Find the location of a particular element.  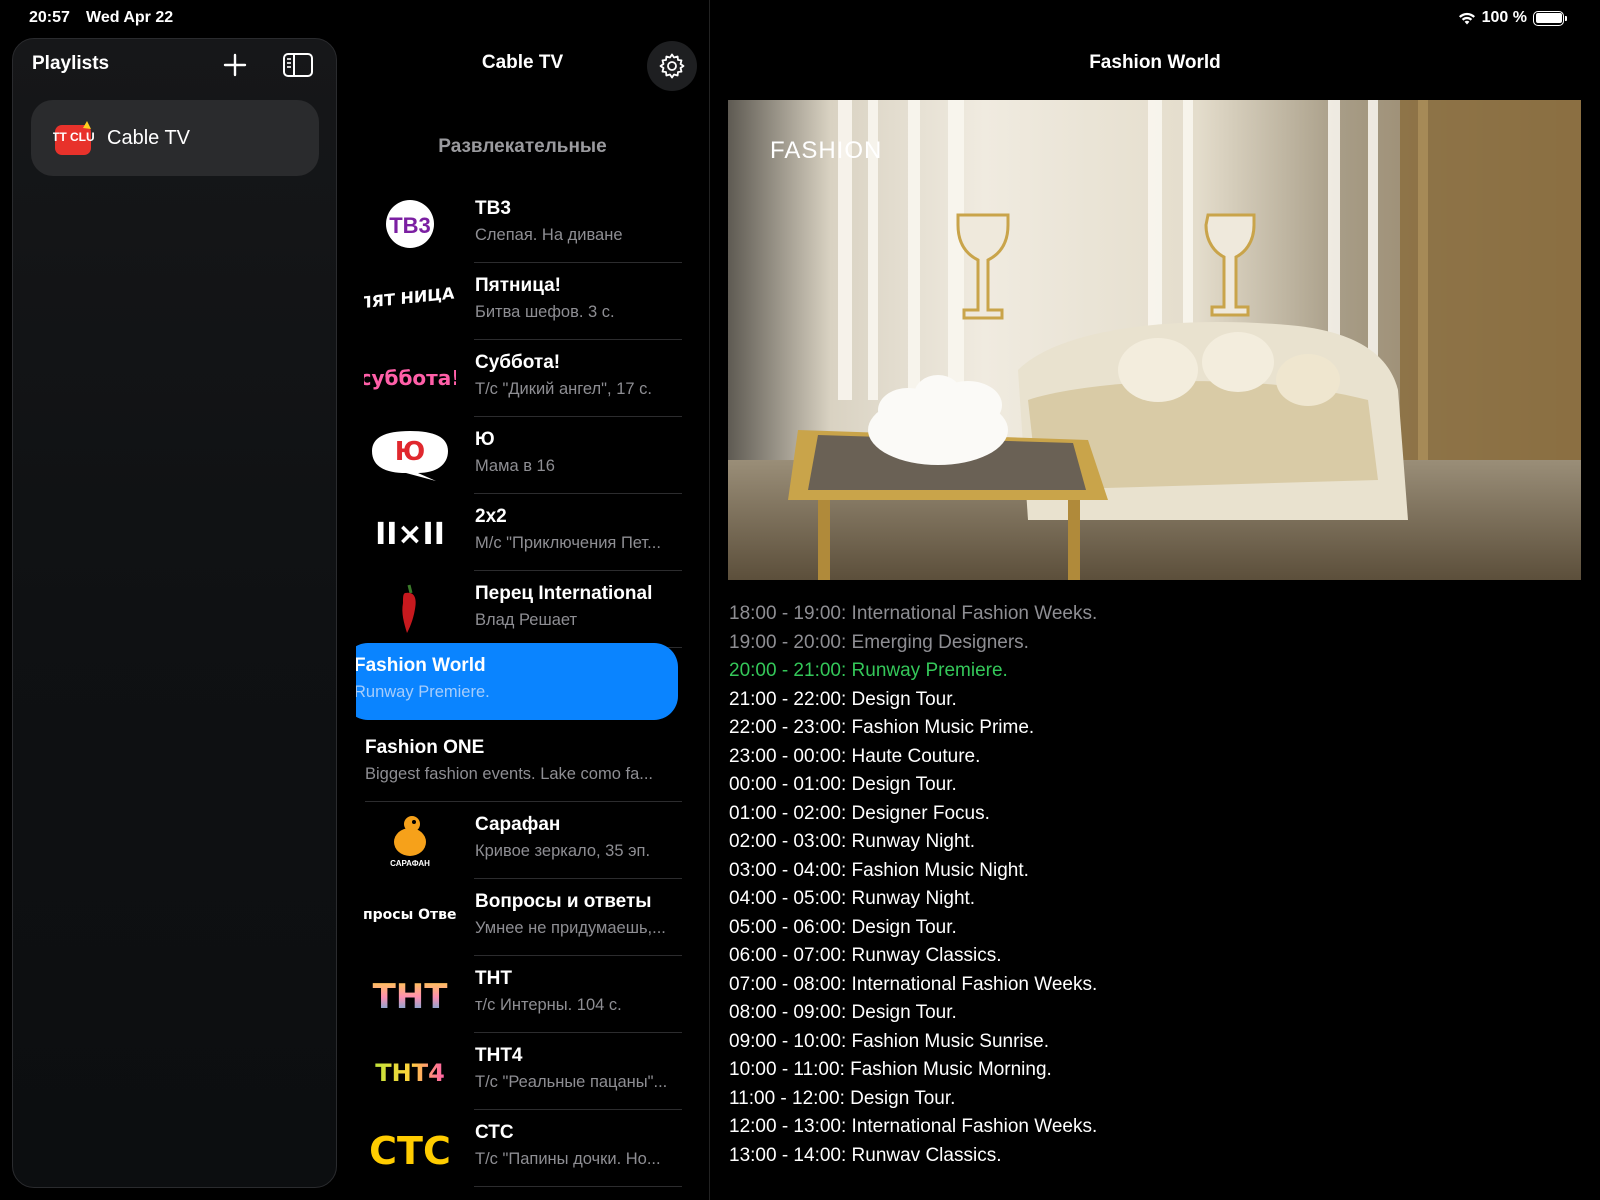

schedule-entry: 10:00 - 11:00: Fashion Music Morning. is located at coordinates (890, 1069).